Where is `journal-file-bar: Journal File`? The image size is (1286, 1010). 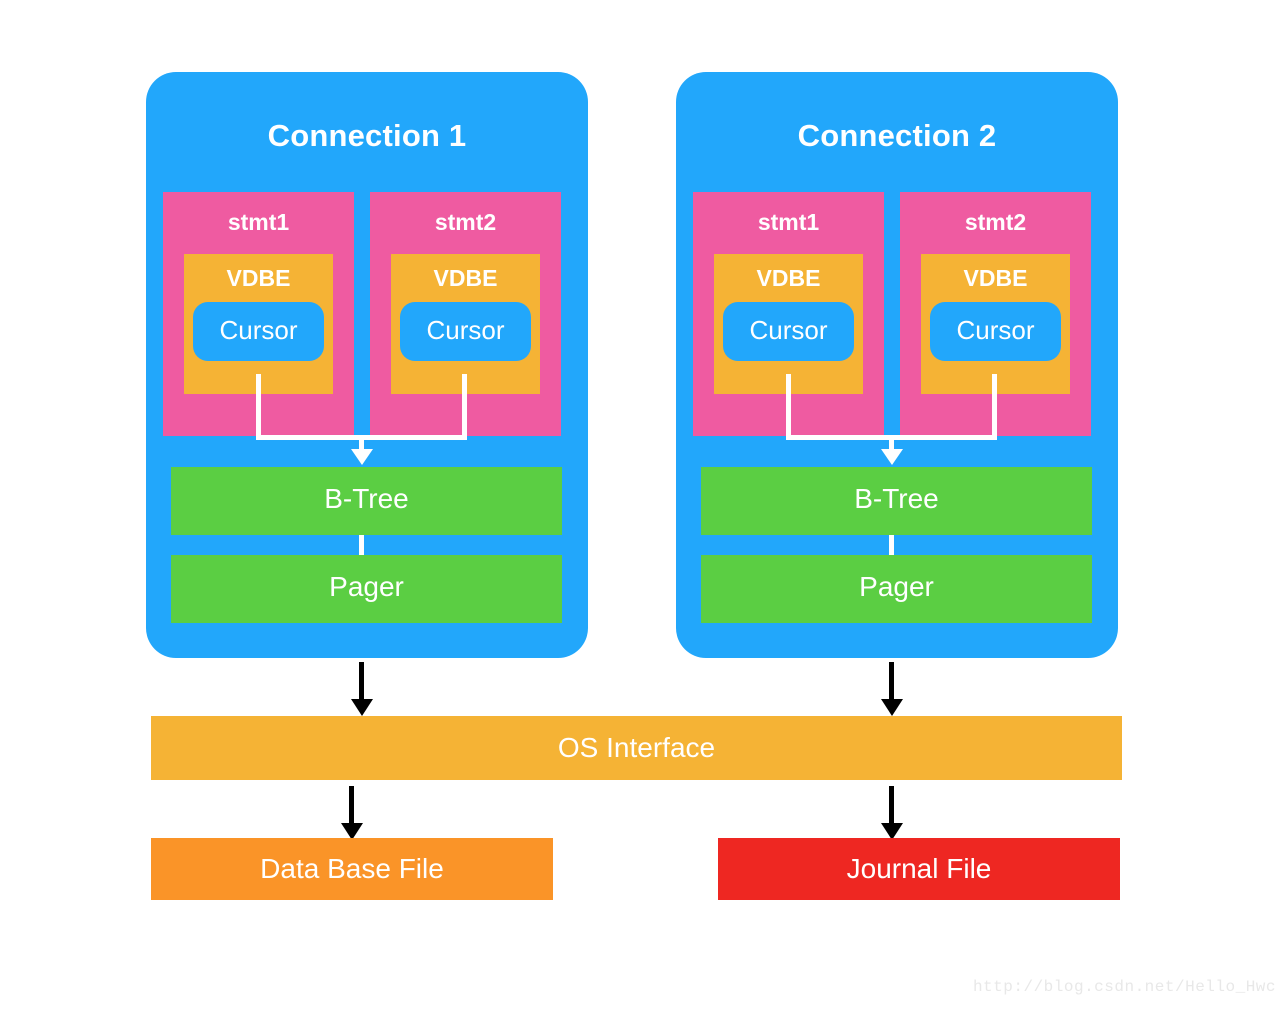 journal-file-bar: Journal File is located at coordinates (919, 869).